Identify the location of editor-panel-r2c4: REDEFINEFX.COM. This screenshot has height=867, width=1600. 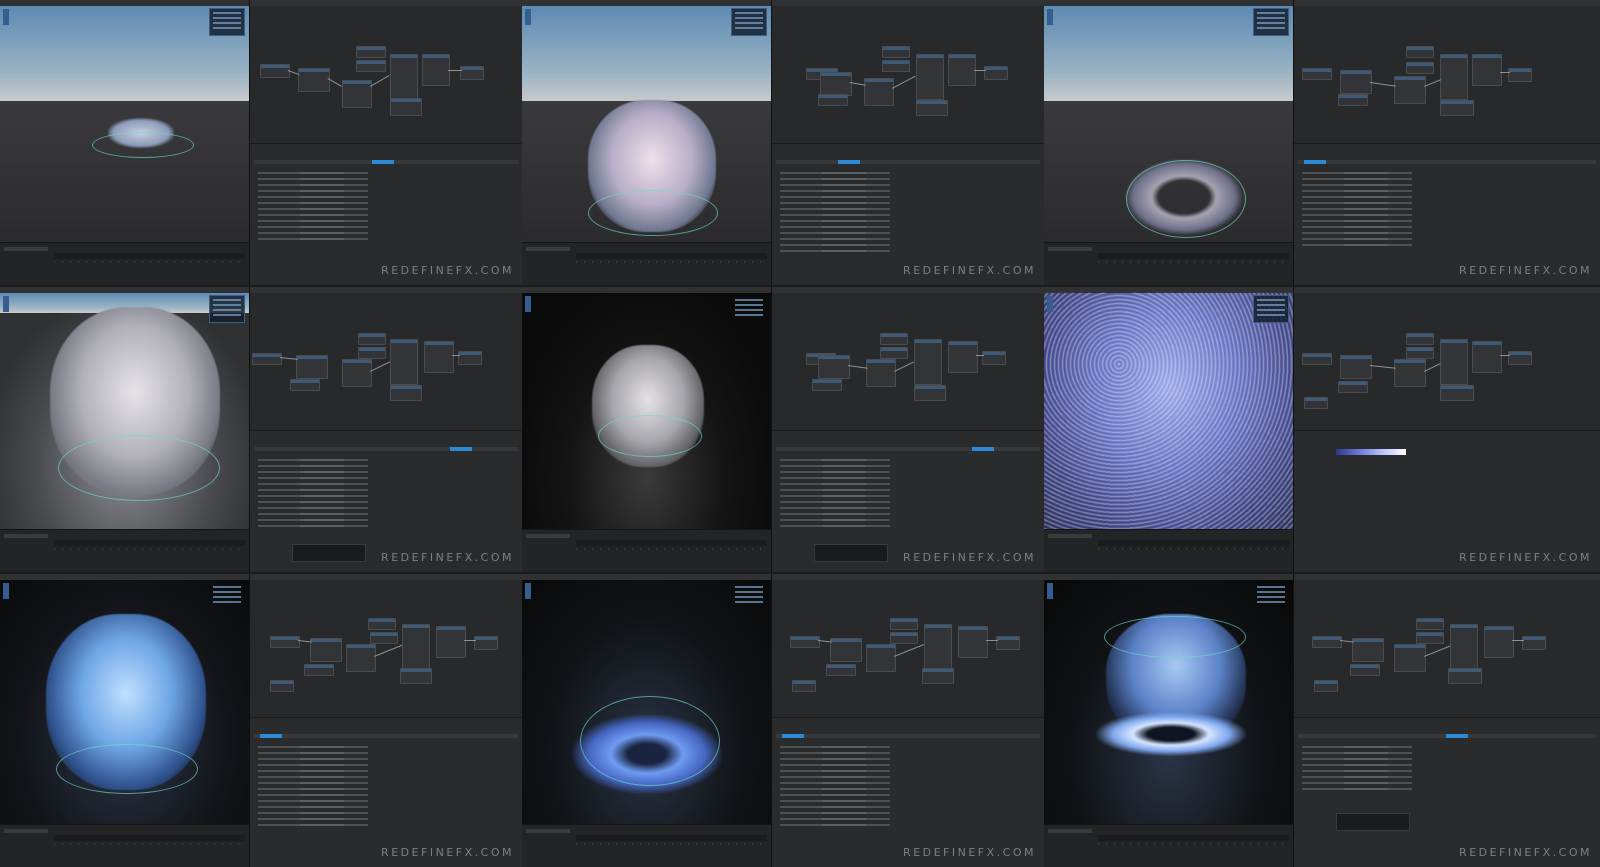
(908, 429).